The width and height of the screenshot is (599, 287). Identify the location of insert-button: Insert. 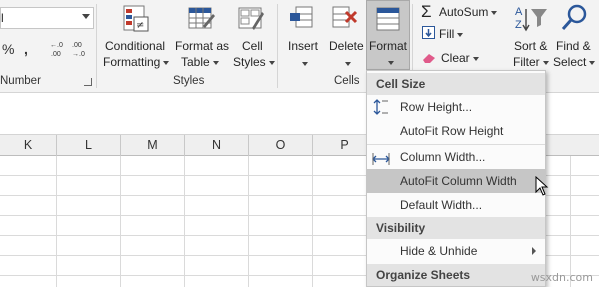
(303, 46).